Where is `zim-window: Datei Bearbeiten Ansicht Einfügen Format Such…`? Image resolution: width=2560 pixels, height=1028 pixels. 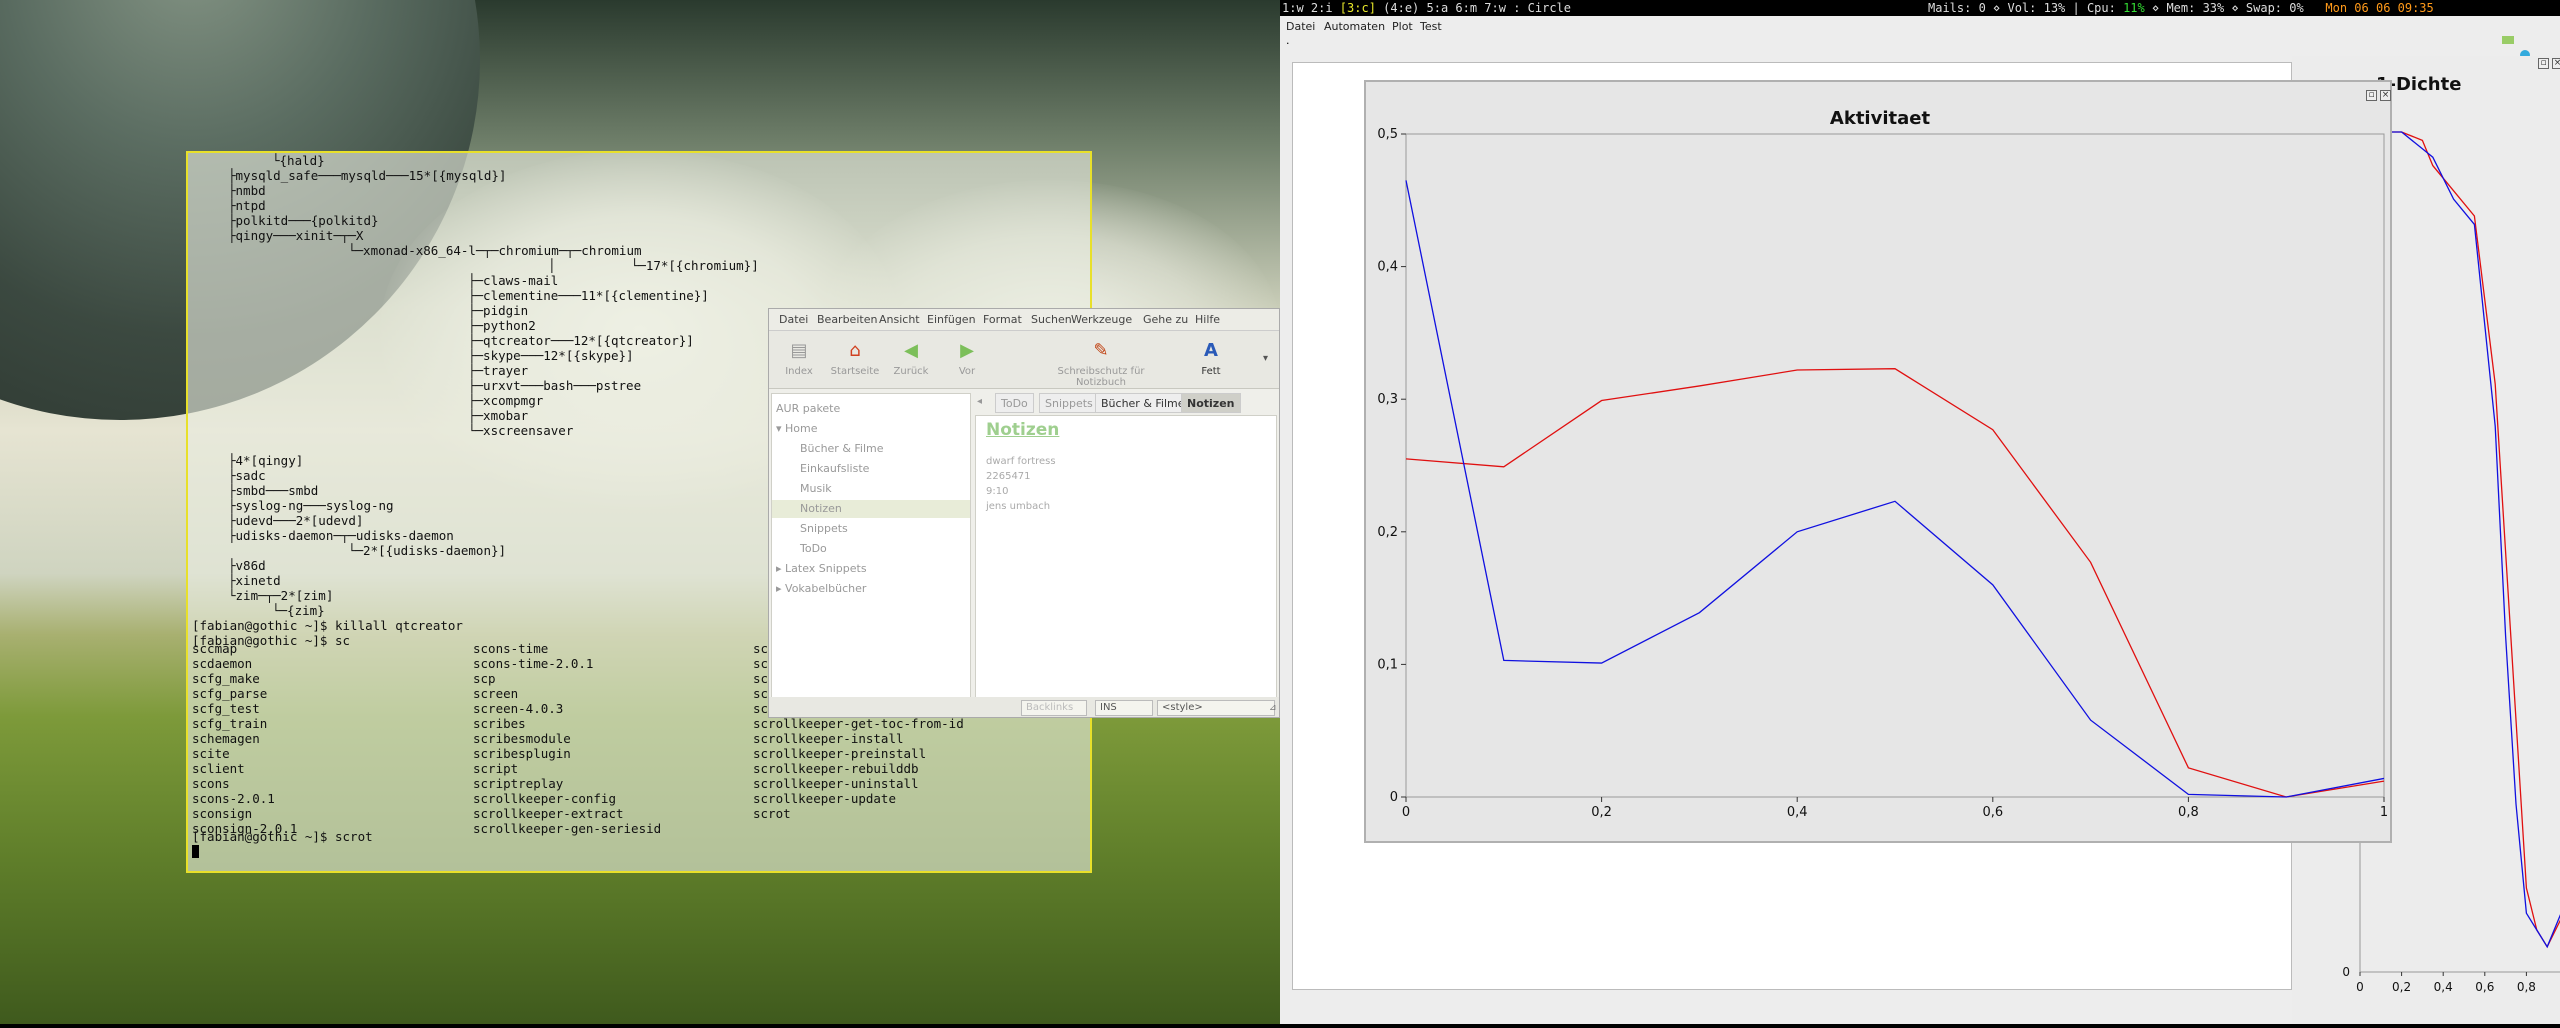
zim-window: Datei Bearbeiten Ansicht Einfügen Format Such… is located at coordinates (1024, 513).